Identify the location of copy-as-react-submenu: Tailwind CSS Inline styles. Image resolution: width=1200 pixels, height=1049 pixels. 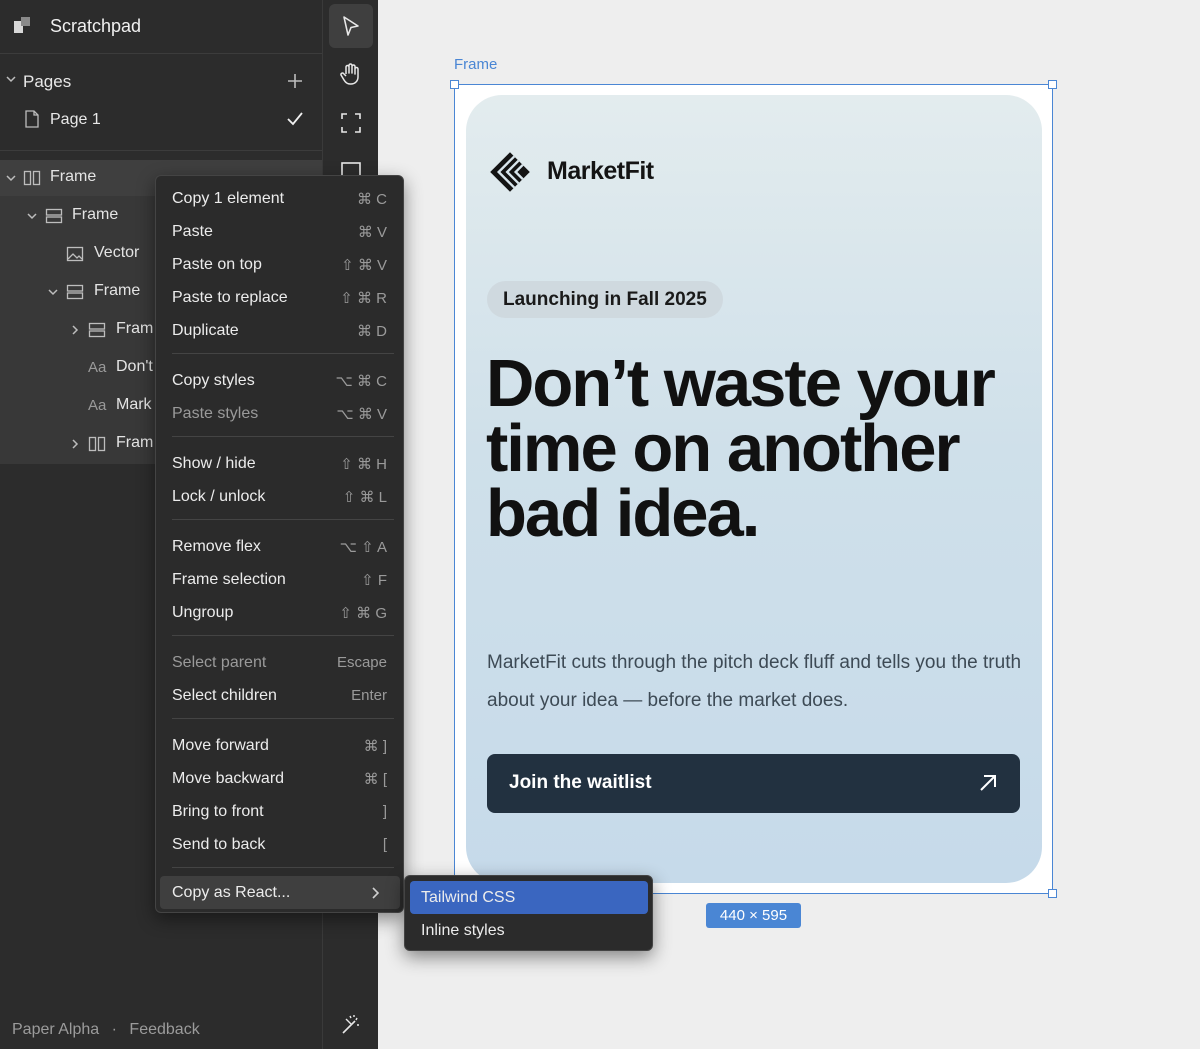
(528, 913).